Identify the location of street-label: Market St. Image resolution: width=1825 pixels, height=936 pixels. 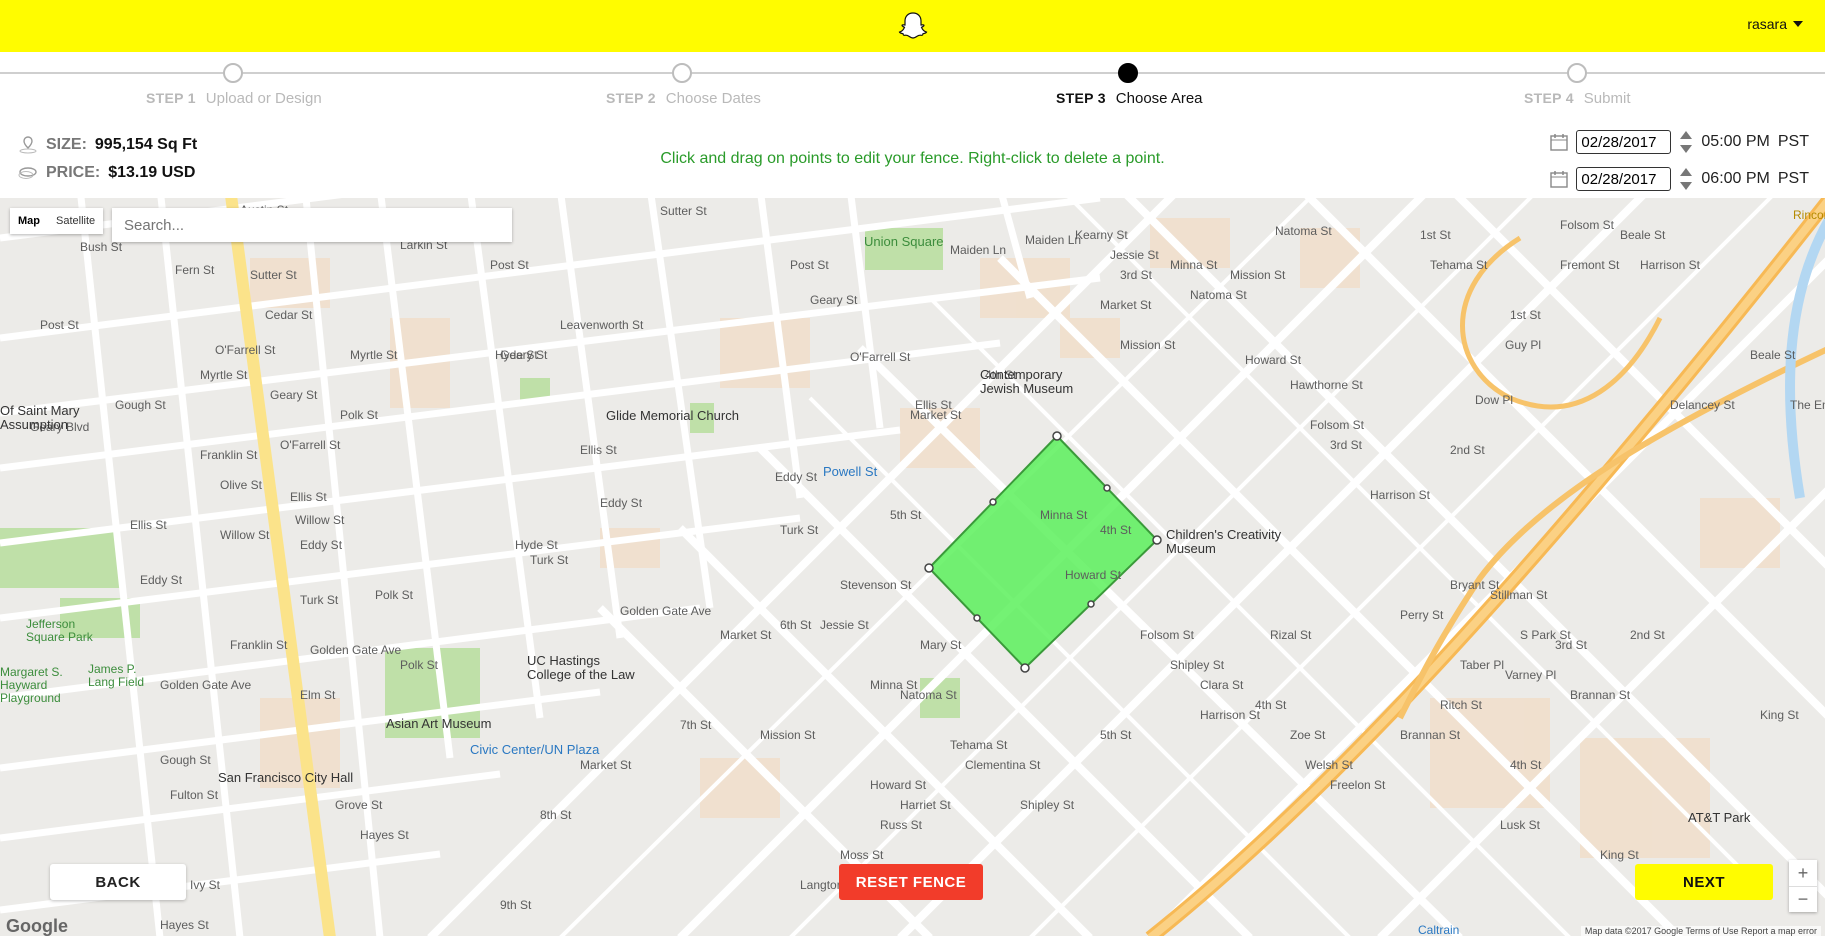
(1126, 305).